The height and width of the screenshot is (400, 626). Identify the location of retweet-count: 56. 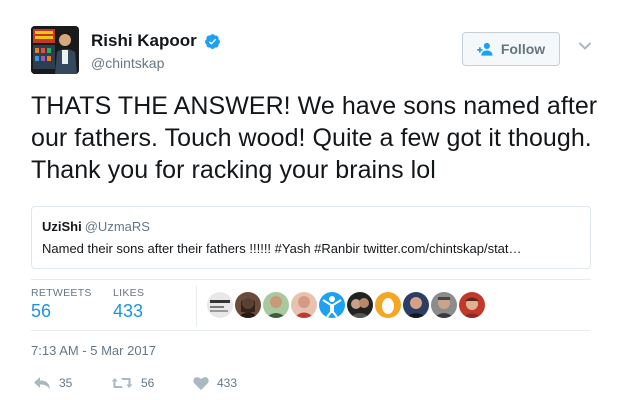
(148, 383).